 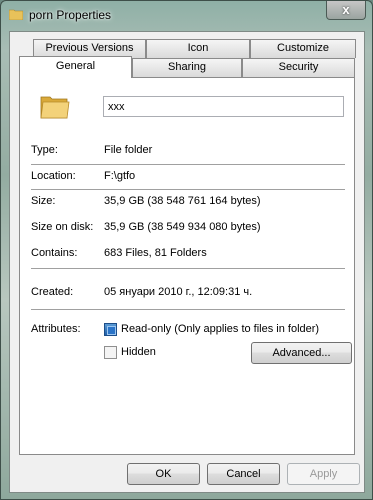 I want to click on created-label: Created:, so click(x=52, y=292).